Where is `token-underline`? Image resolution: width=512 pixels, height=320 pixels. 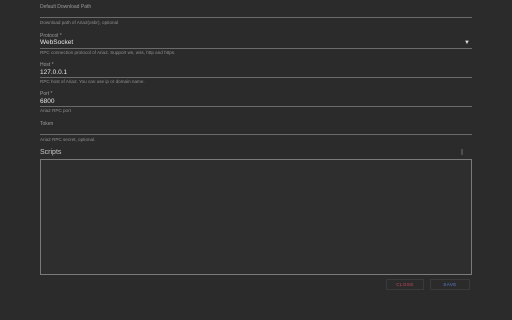
token-underline is located at coordinates (256, 134).